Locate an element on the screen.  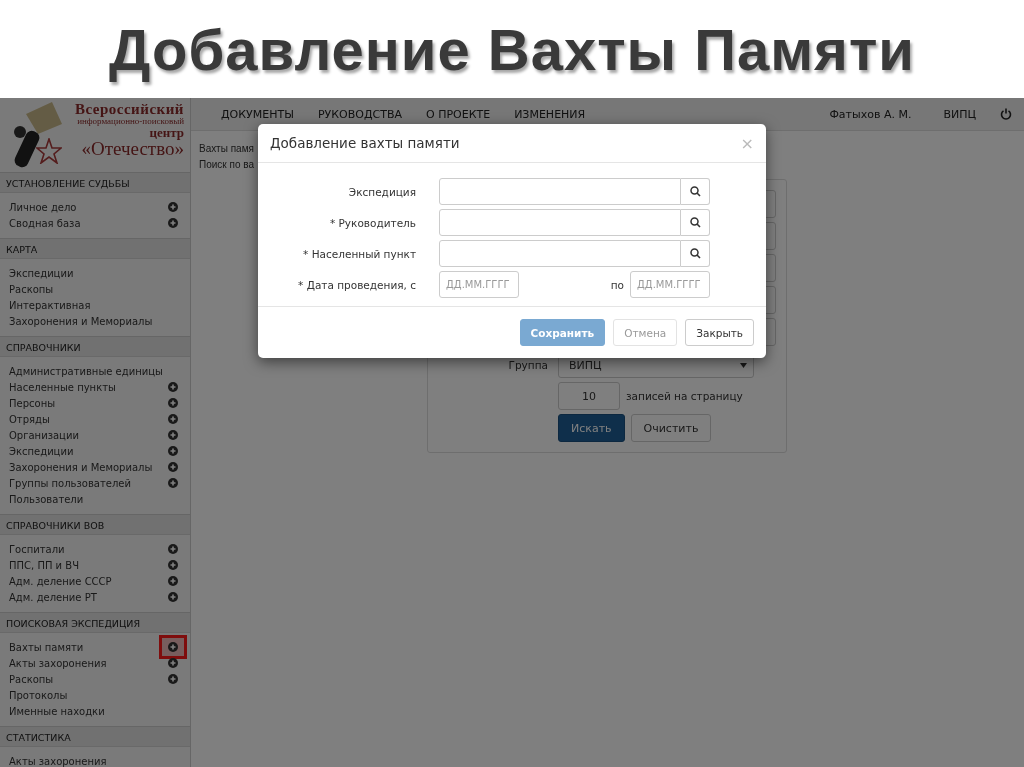
nav-link: ДОКУМЕНТЫ is located at coordinates (257, 114).